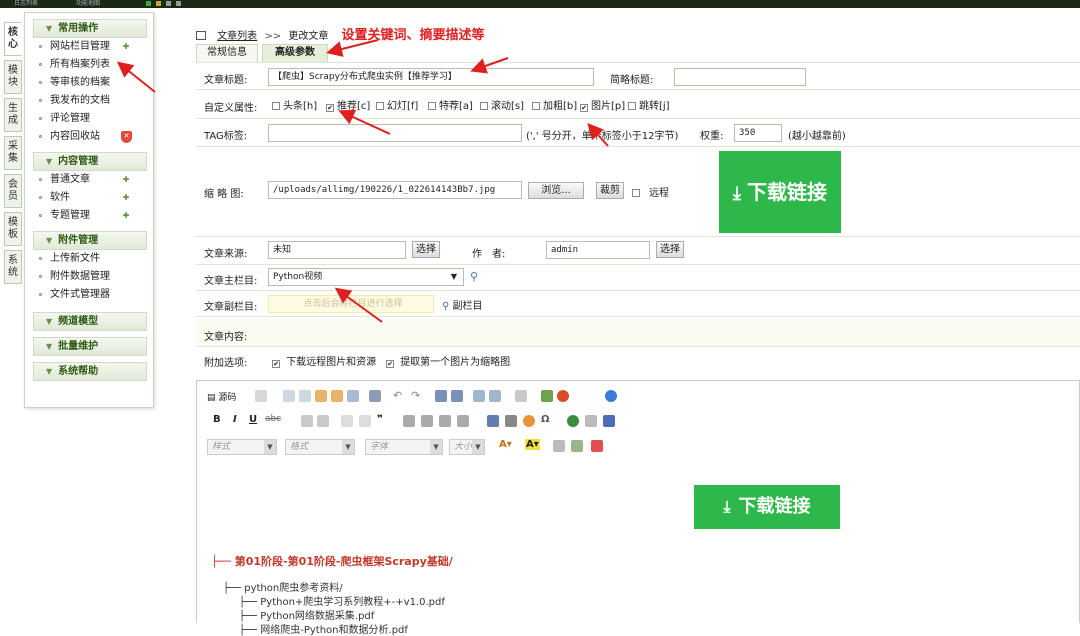 Image resolution: width=1080 pixels, height=636 pixels. I want to click on align-center-icon, so click(427, 421).